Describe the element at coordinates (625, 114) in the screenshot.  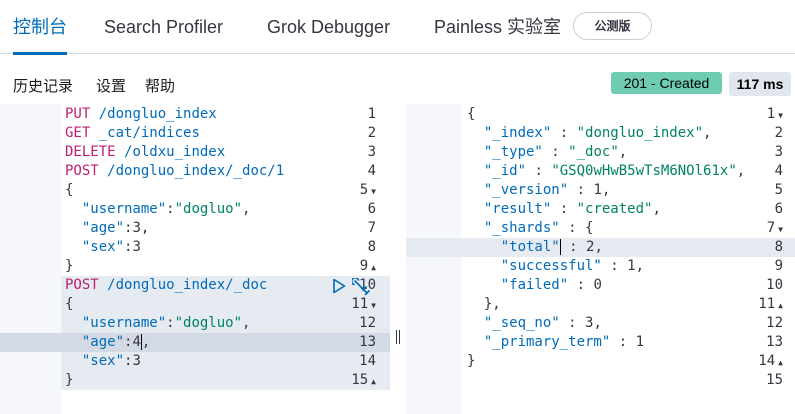
I see `response-line: 1 ▼{` at that location.